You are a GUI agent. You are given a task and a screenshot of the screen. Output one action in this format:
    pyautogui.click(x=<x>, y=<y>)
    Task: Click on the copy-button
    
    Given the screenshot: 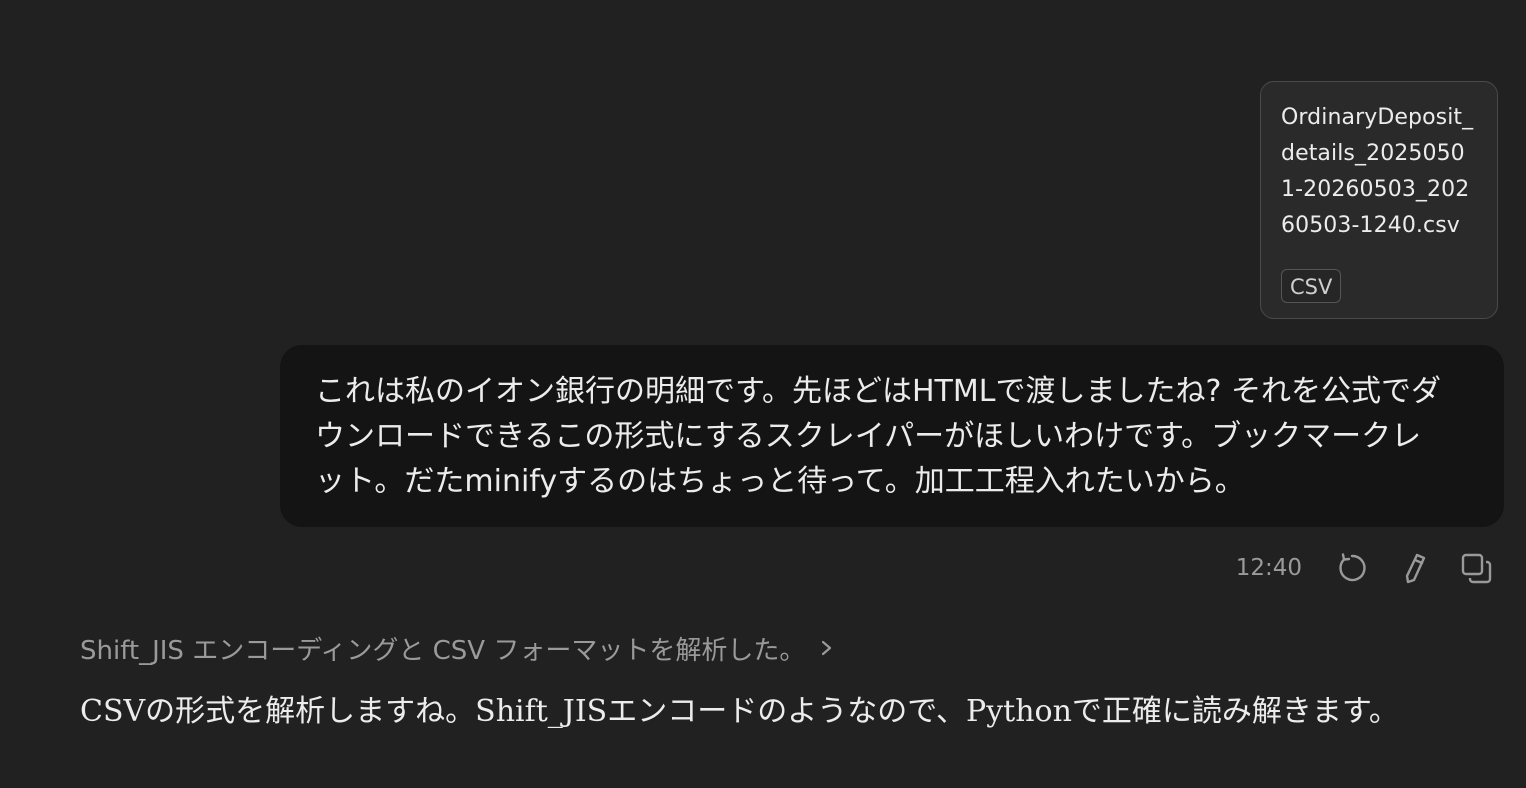 What is the action you would take?
    pyautogui.click(x=1476, y=568)
    